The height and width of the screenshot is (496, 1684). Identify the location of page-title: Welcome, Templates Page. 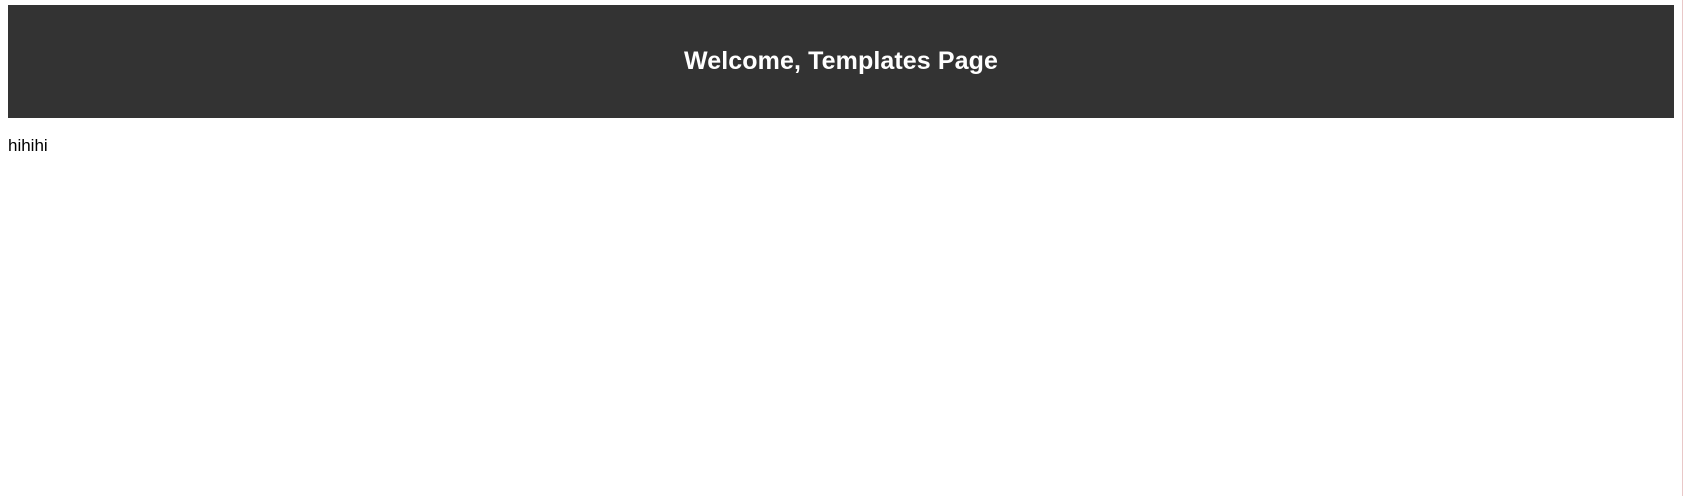
(841, 61).